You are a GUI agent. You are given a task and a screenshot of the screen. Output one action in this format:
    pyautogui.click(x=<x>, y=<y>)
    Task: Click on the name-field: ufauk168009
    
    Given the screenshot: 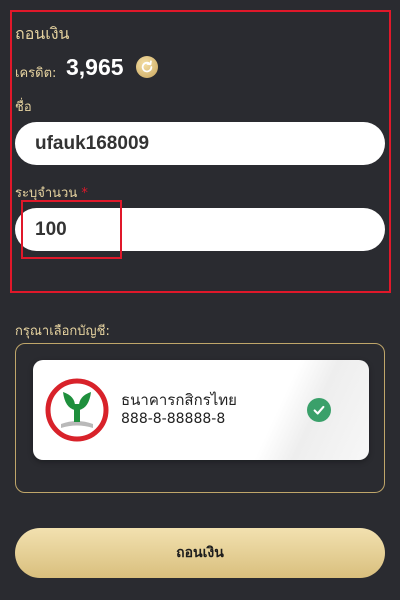 What is the action you would take?
    pyautogui.click(x=200, y=143)
    